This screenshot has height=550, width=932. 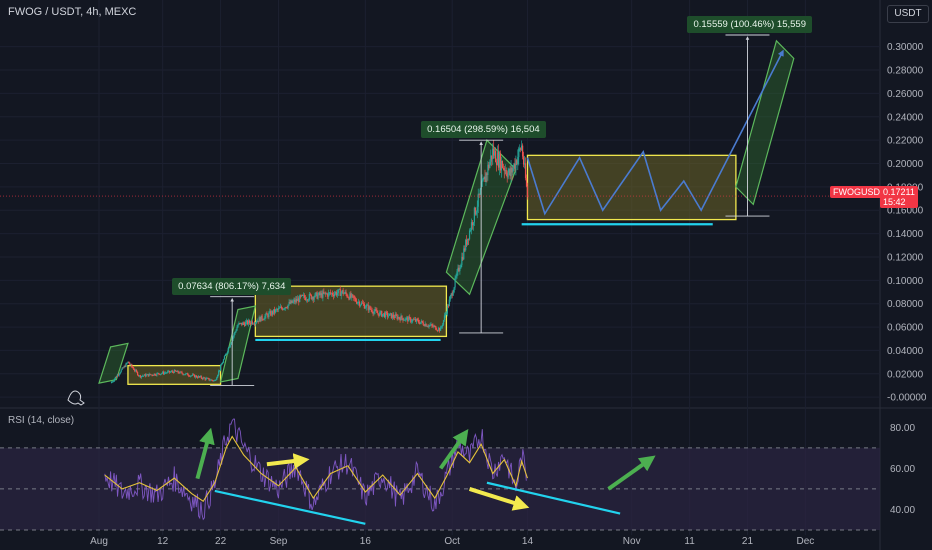 I want to click on time-axis-tick: 14, so click(x=528, y=541).